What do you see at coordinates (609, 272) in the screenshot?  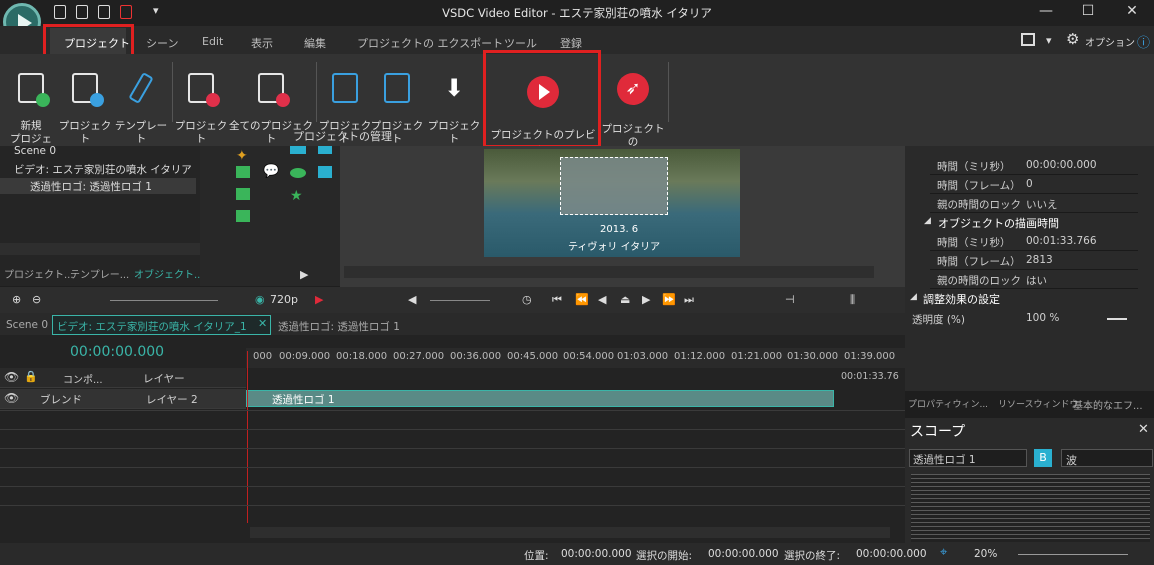 I see `preview-scrollbar` at bounding box center [609, 272].